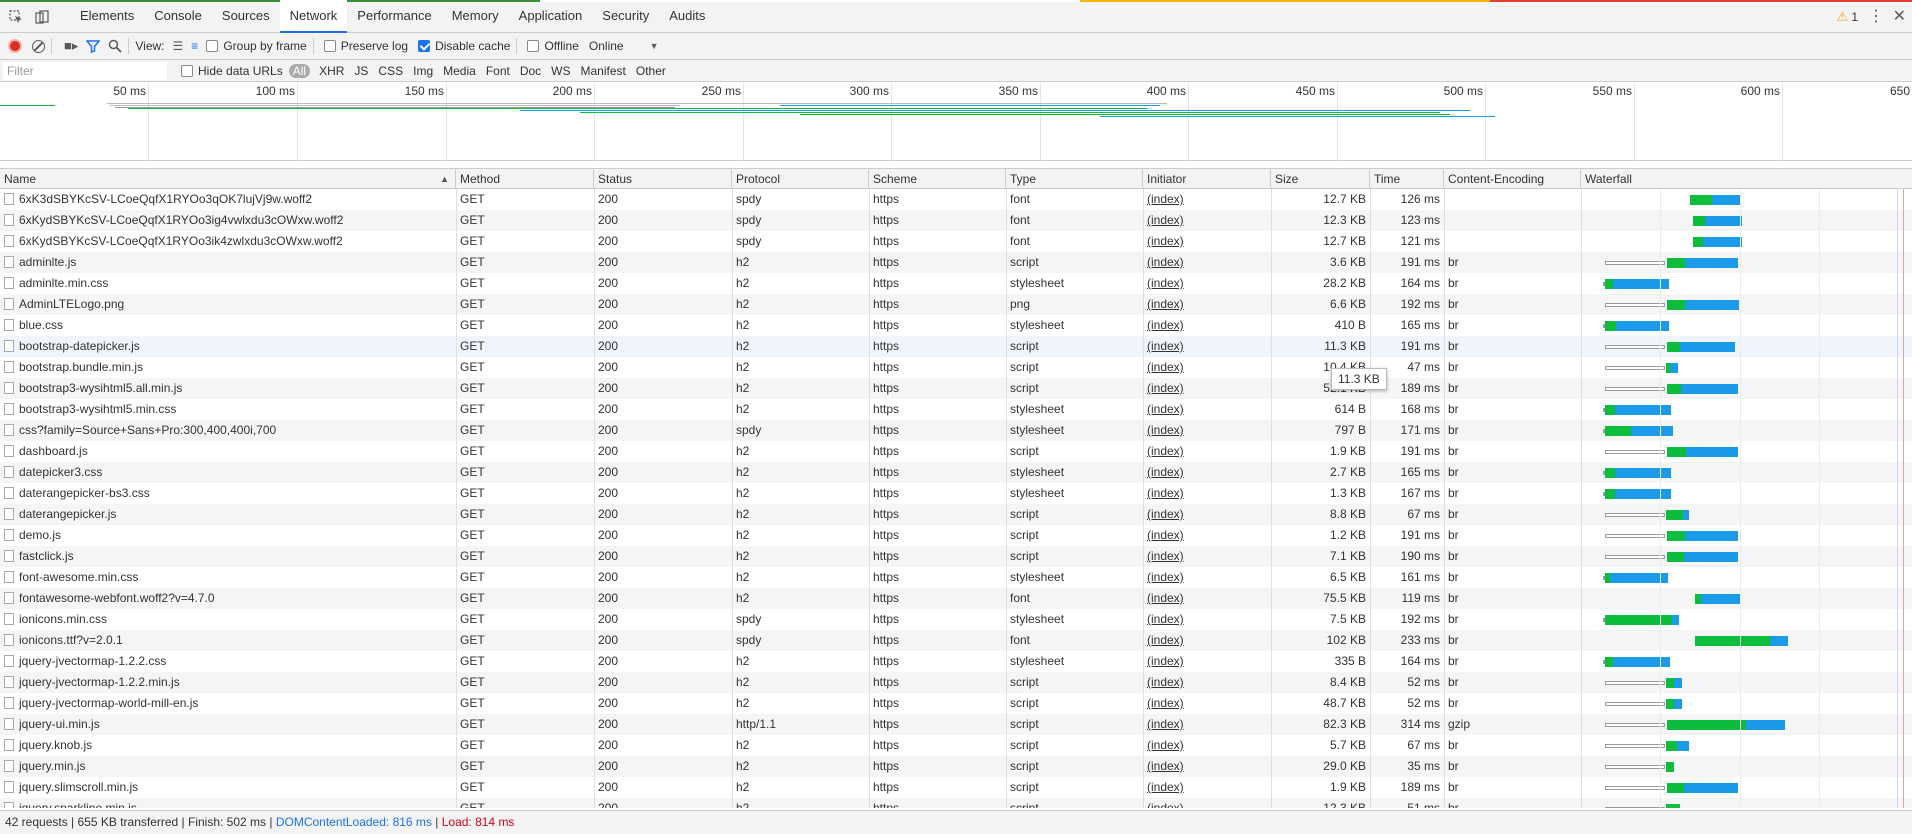 This screenshot has height=834, width=1912. I want to click on filter-type-font: Font, so click(498, 71).